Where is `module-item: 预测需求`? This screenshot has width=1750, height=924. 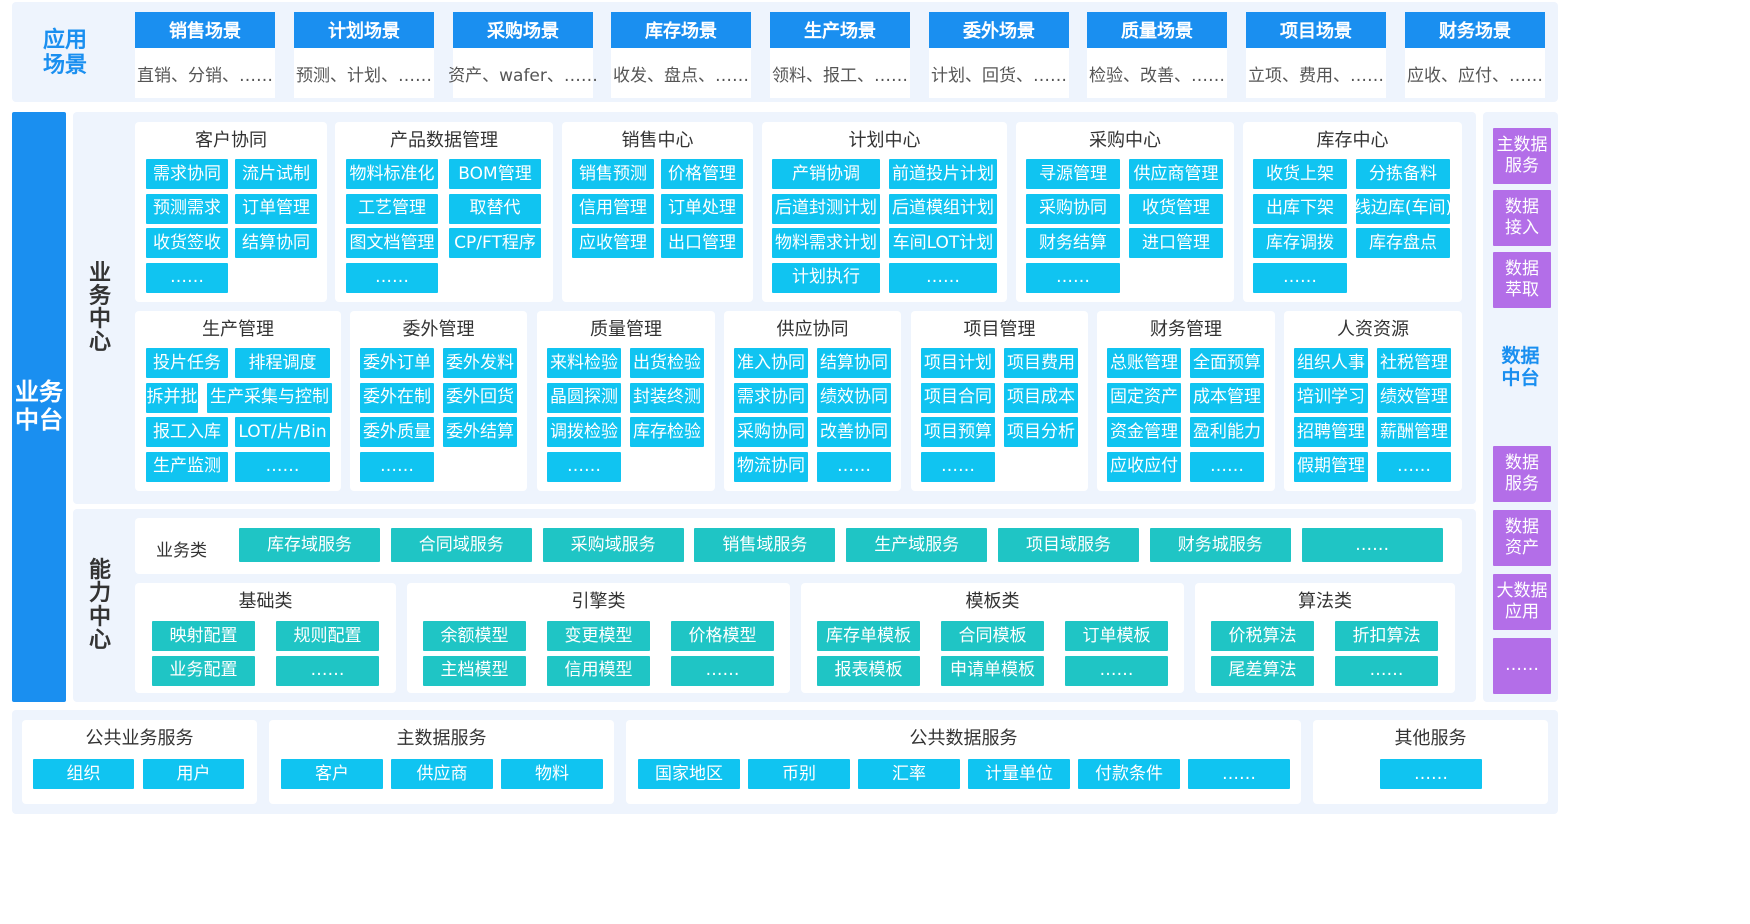
module-item: 预测需求 is located at coordinates (187, 208).